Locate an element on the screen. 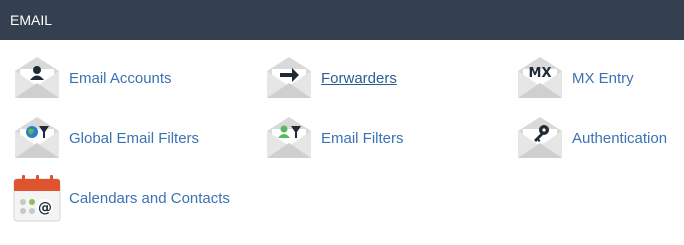 This screenshot has width=684, height=245. email-filters-label: Email Filters is located at coordinates (362, 138).